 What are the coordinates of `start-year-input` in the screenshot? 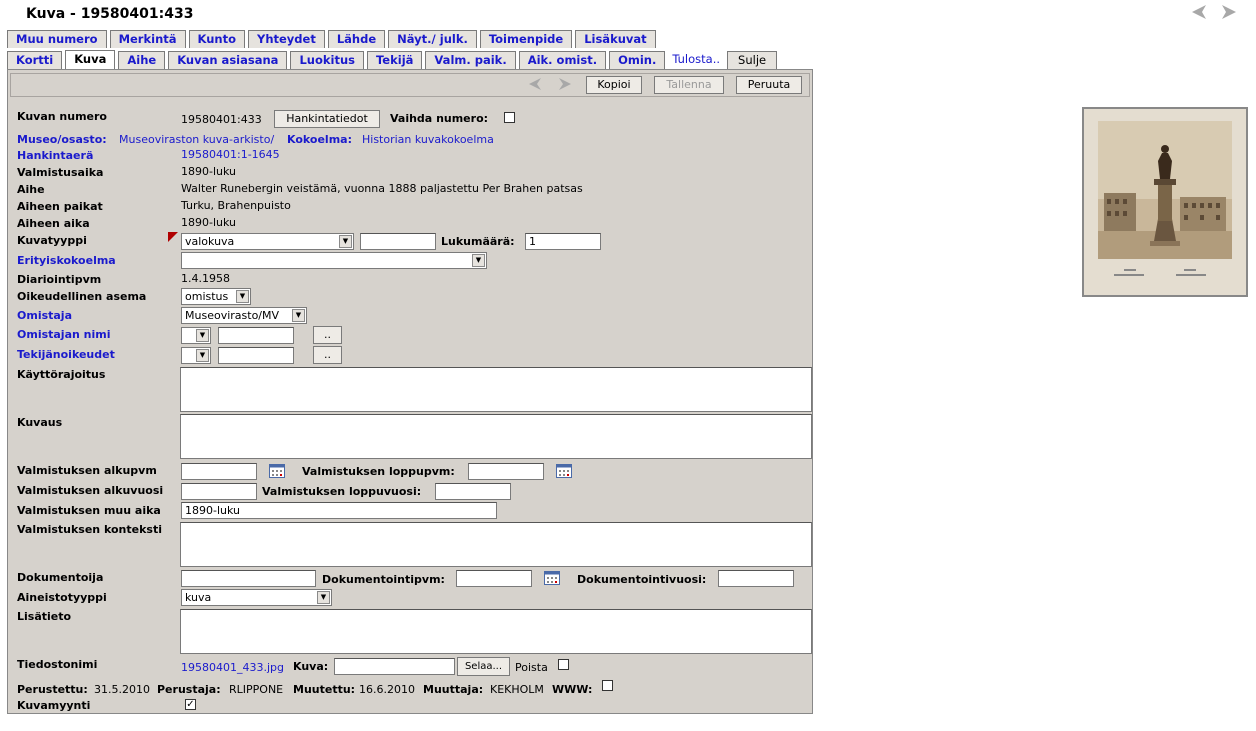 It's located at (219, 491).